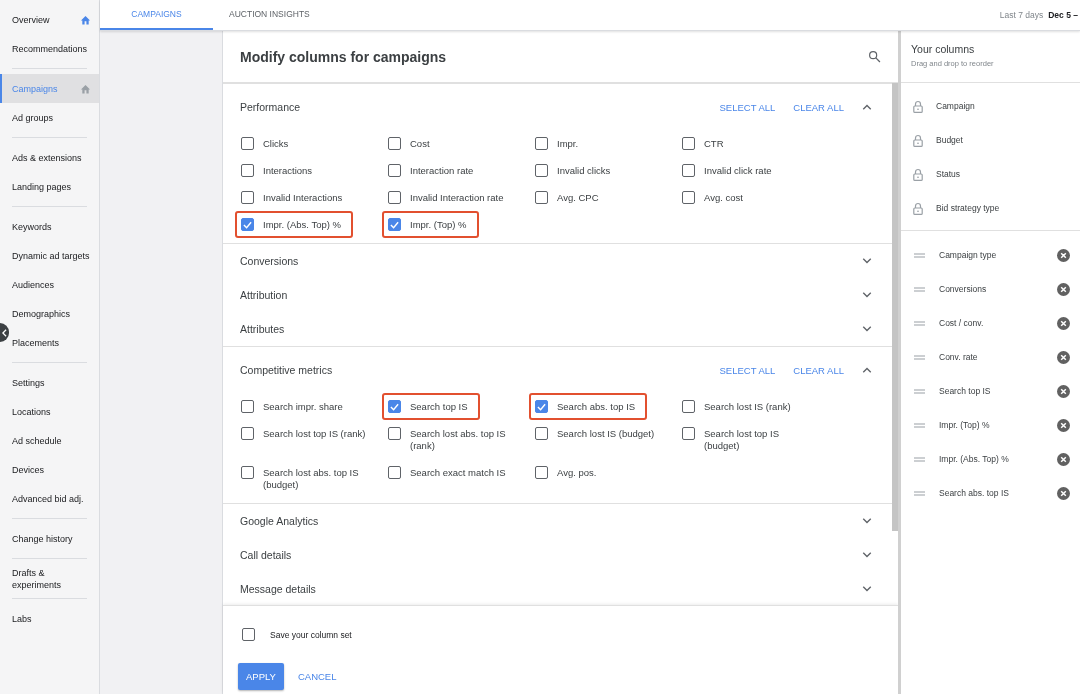 This screenshot has width=1080, height=694. Describe the element at coordinates (54, 342) in the screenshot. I see `sidebar-item: Placements` at that location.